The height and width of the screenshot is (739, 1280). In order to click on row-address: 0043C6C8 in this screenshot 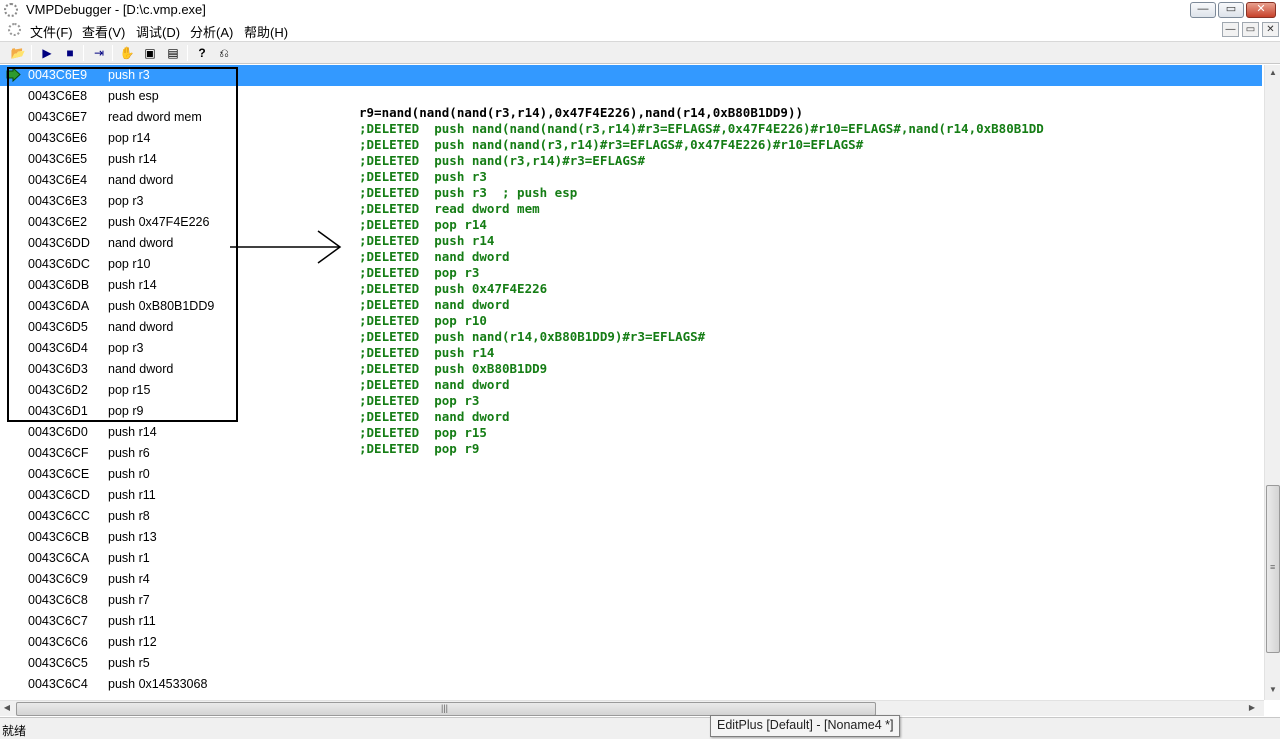, I will do `click(58, 600)`.